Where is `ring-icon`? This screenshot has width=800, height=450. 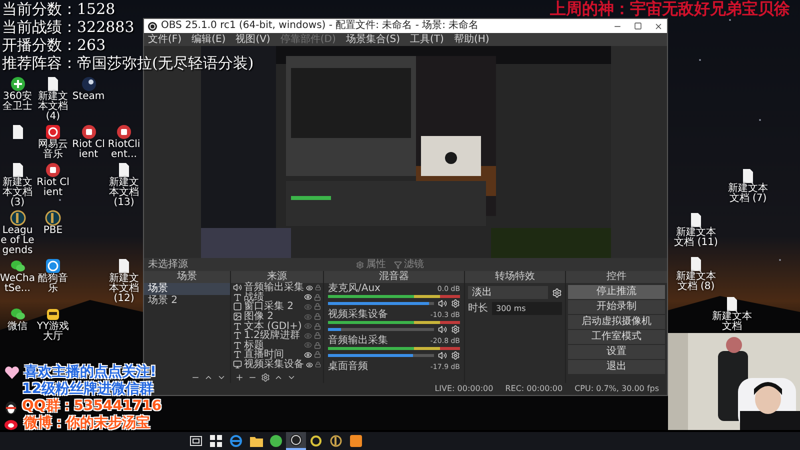 ring-icon is located at coordinates (316, 441).